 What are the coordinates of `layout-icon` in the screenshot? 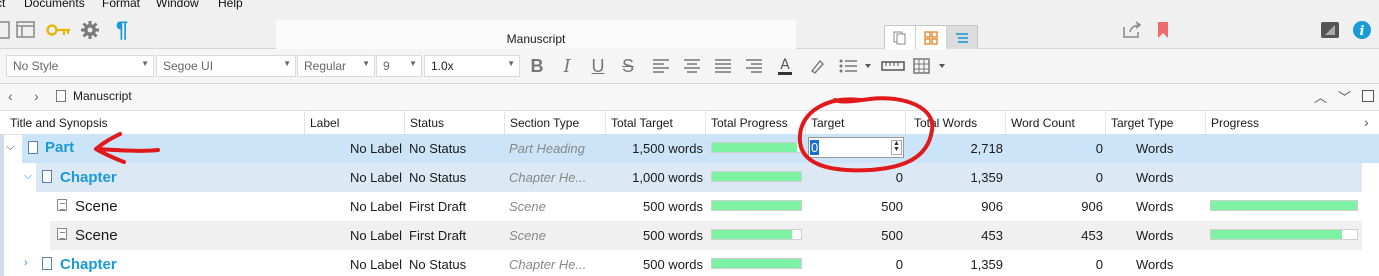 It's located at (26, 30).